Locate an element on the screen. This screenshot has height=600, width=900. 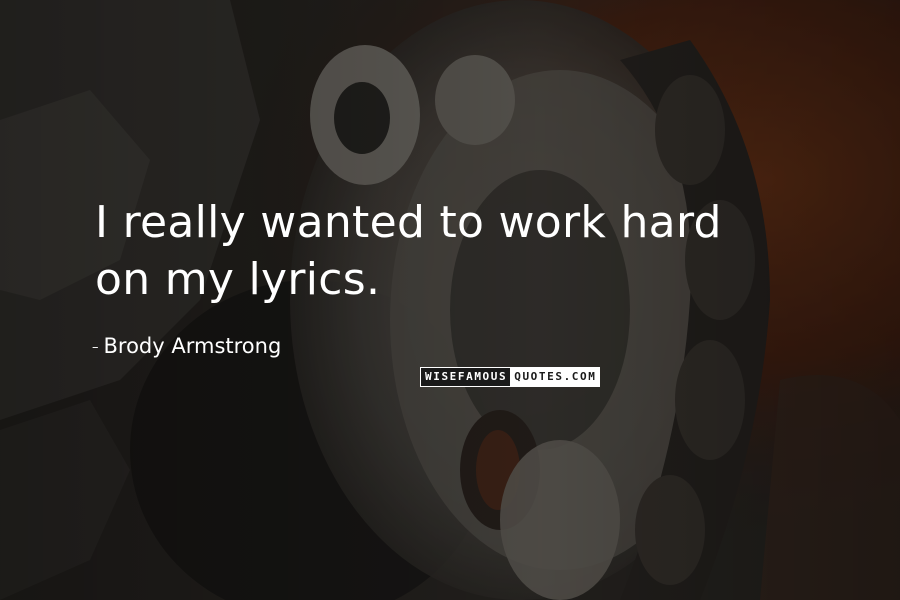
author-name: Brody Armstrong is located at coordinates (192, 346).